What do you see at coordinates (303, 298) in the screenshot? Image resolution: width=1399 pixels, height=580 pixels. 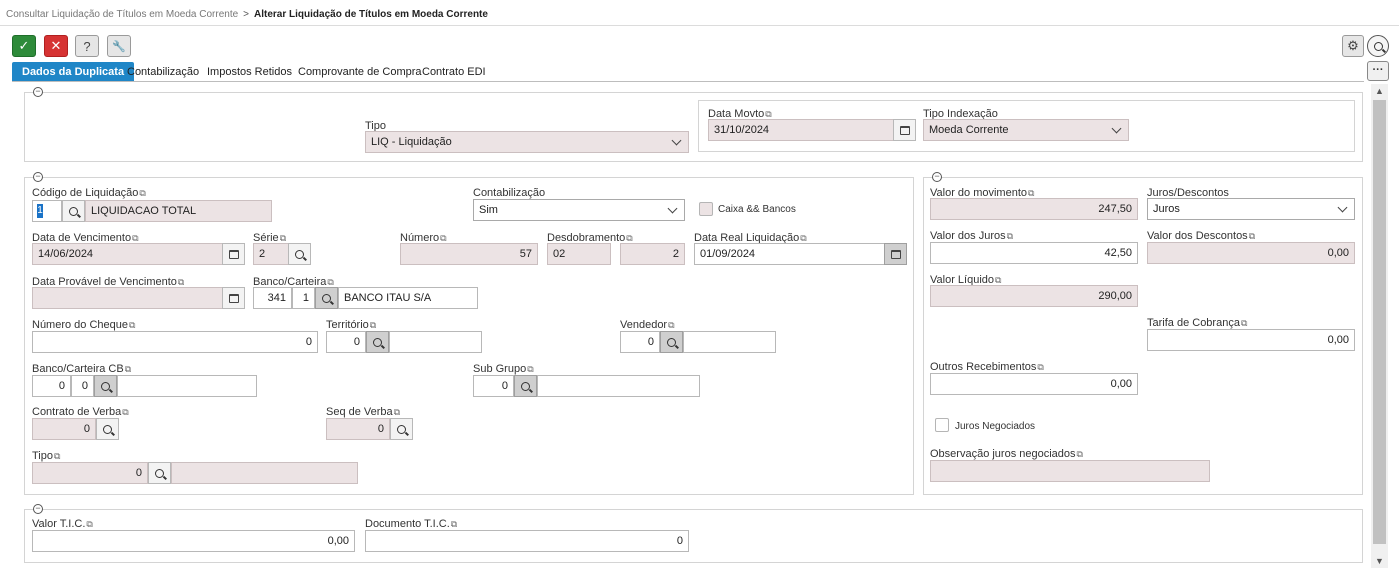 I see `carteira-input: 1` at bounding box center [303, 298].